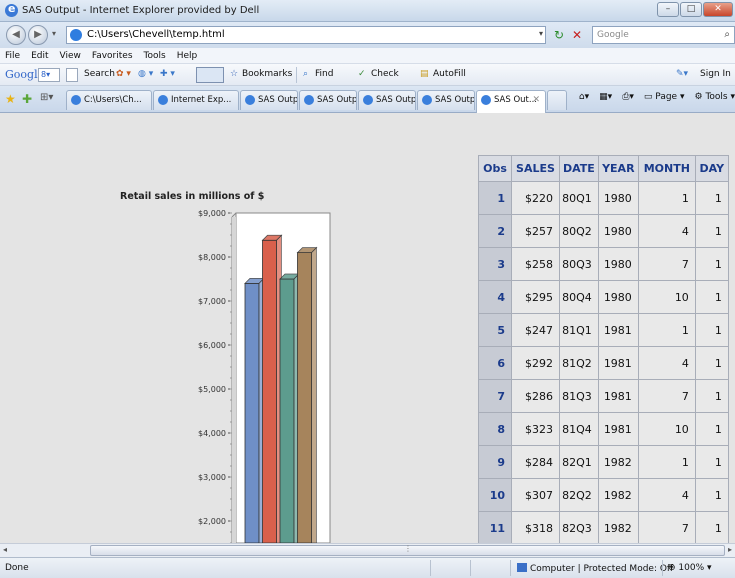 The width and height of the screenshot is (735, 578). I want to click on menu-tools: Tools, so click(155, 55).